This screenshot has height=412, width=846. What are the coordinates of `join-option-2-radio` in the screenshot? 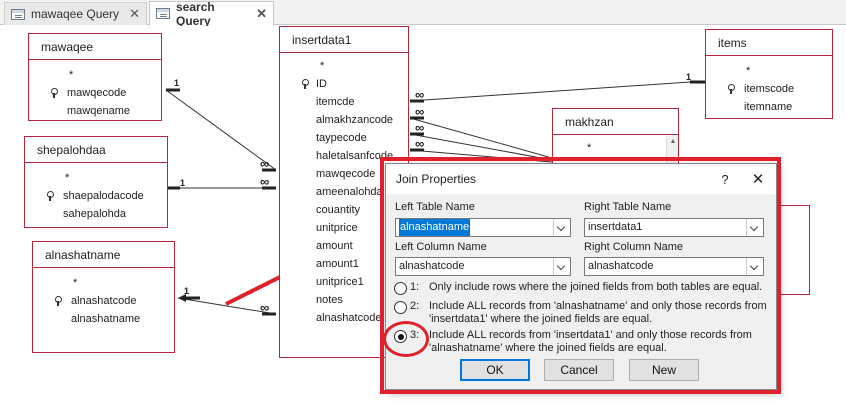 It's located at (400, 307).